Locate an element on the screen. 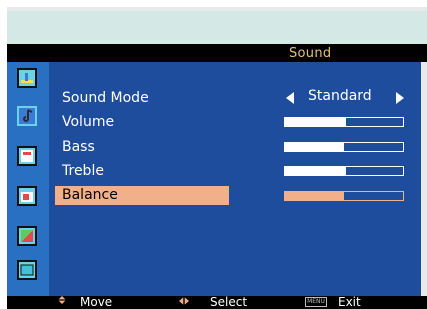  treble-fill is located at coordinates (316, 171).